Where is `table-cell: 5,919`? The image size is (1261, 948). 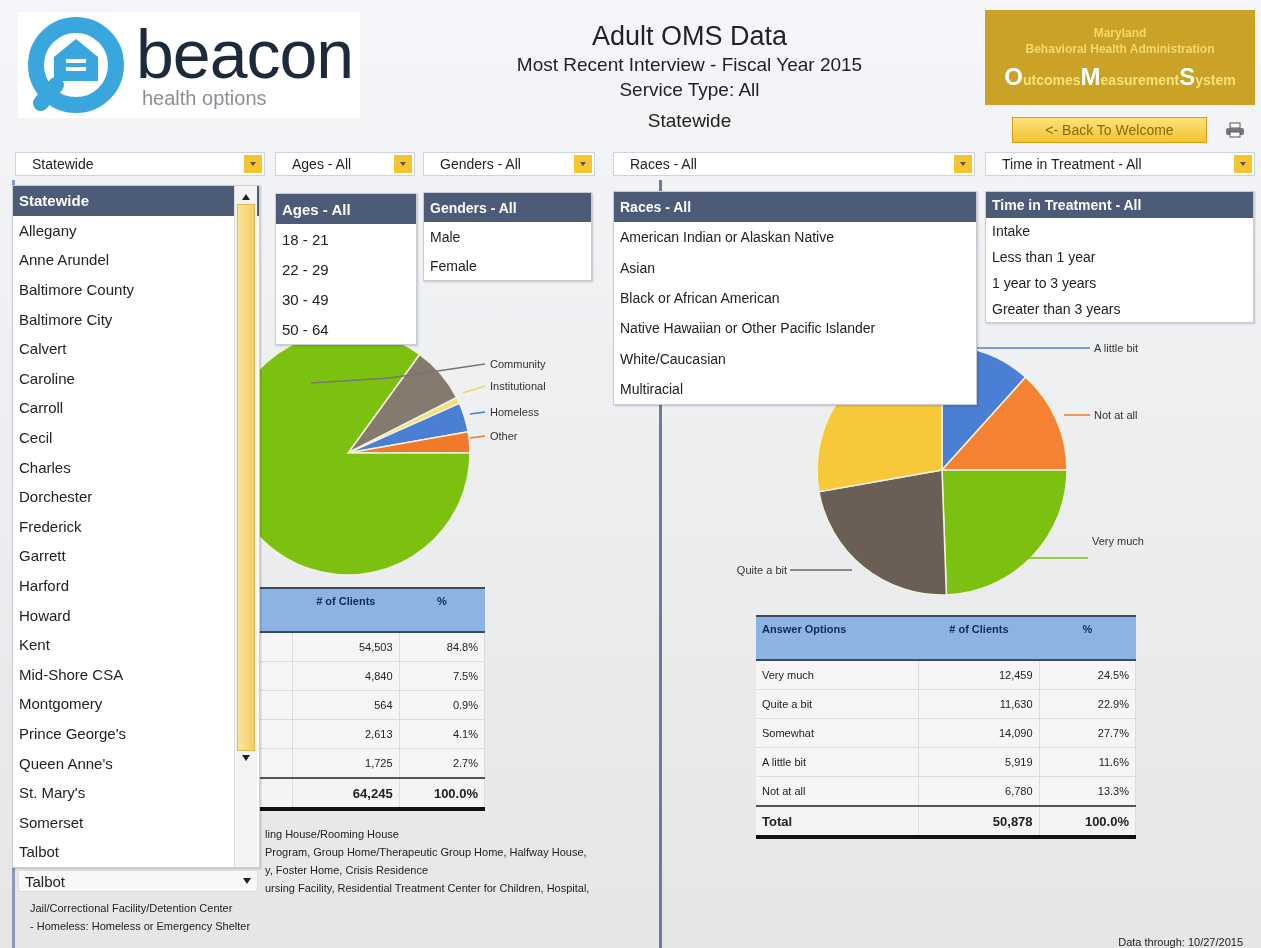 table-cell: 5,919 is located at coordinates (979, 762).